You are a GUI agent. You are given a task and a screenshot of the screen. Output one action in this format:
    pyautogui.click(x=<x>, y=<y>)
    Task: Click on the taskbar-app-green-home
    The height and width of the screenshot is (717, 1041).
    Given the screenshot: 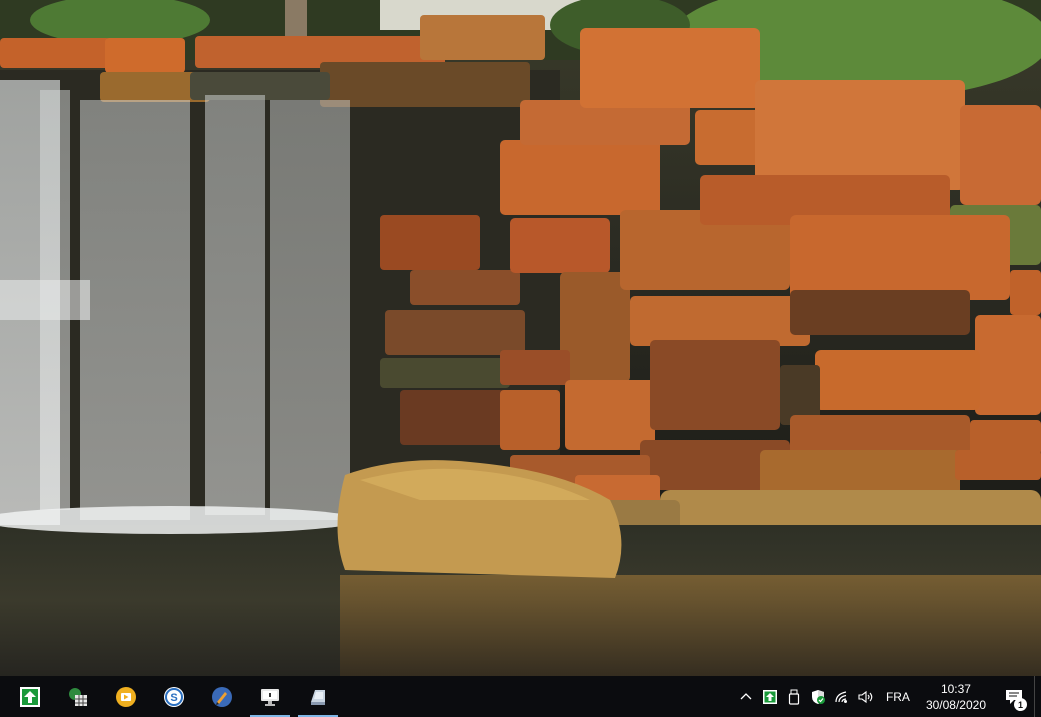 What is the action you would take?
    pyautogui.click(x=30, y=696)
    